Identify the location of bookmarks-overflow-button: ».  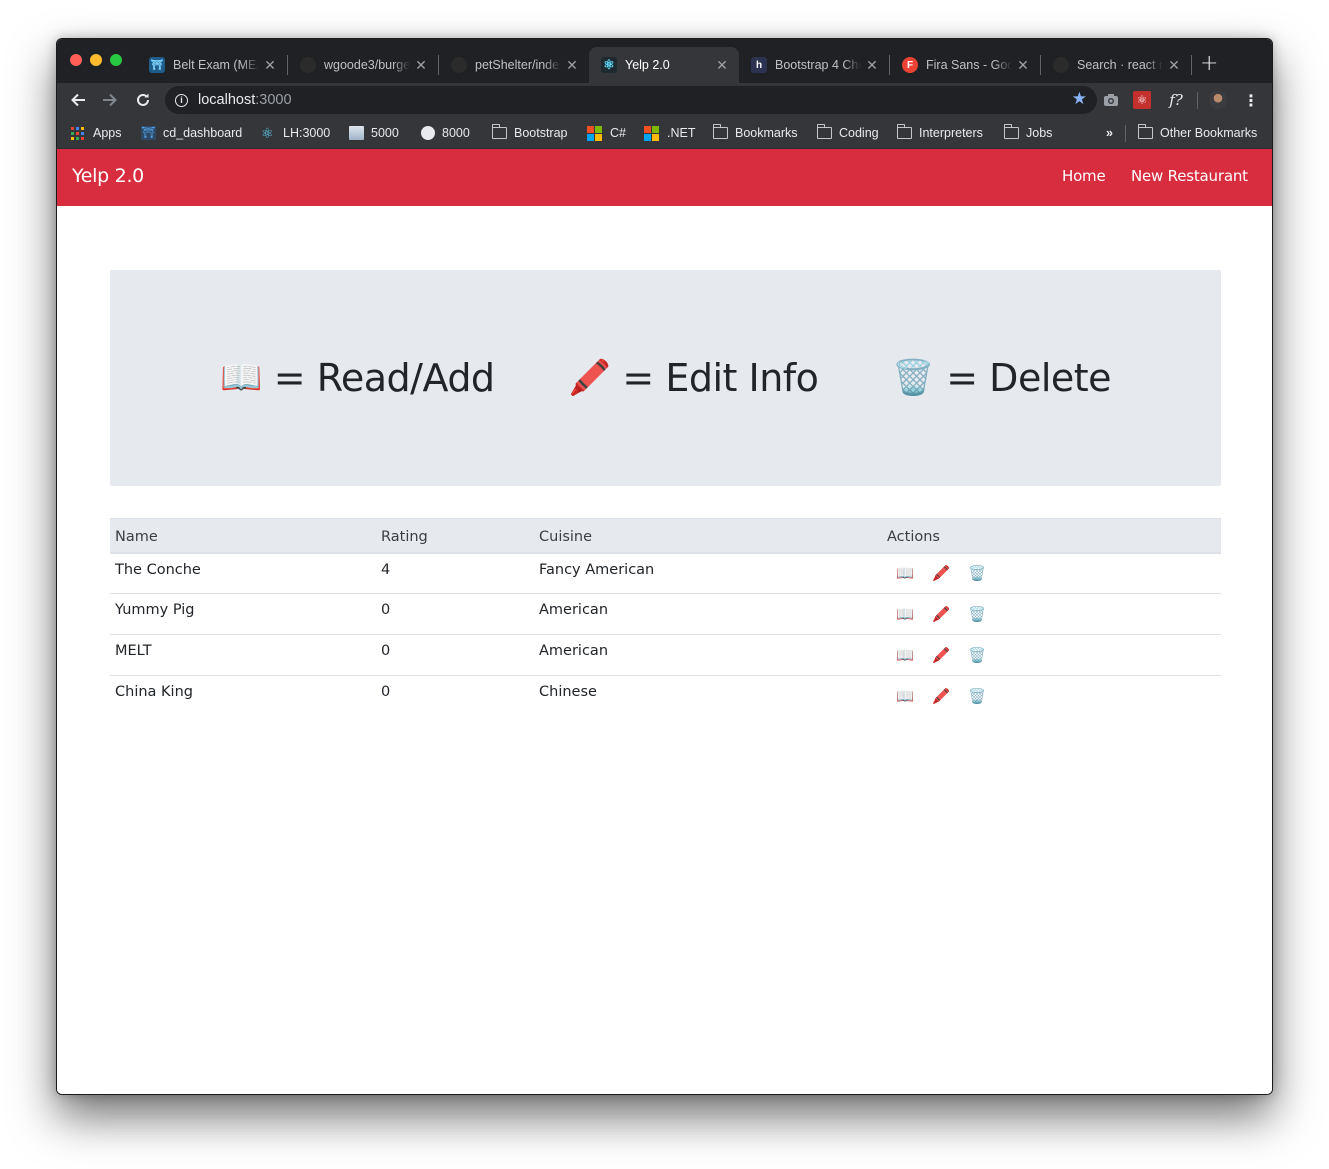
(1109, 133).